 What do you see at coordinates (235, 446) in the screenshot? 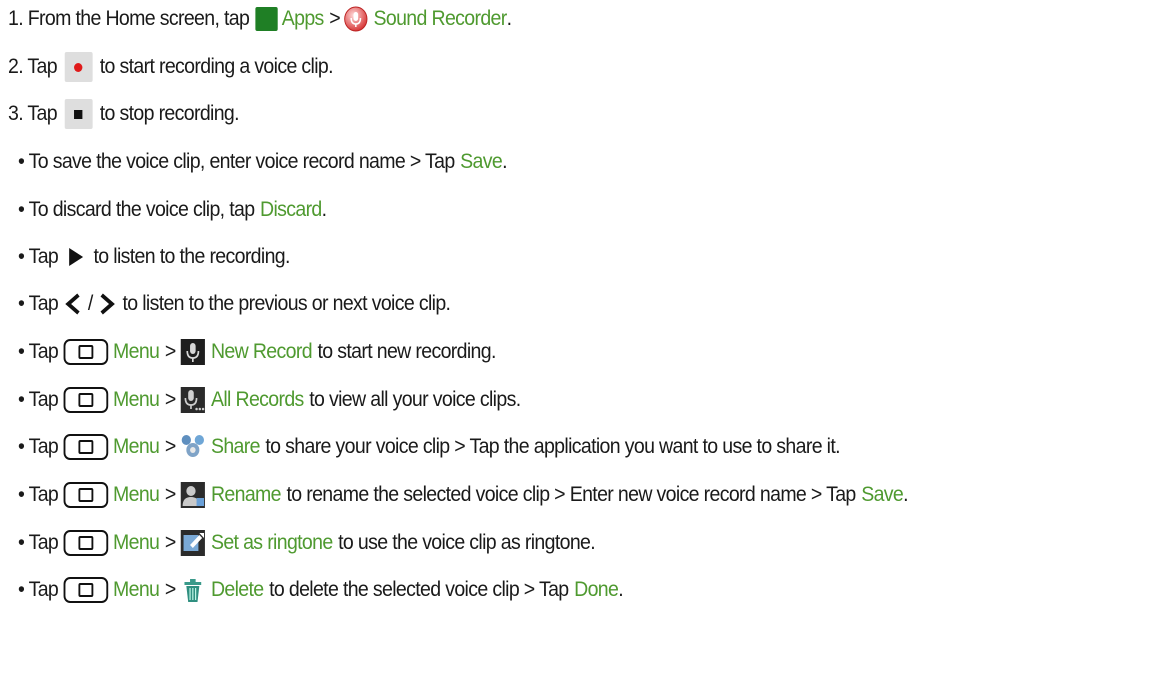
I see `share-link: Share` at bounding box center [235, 446].